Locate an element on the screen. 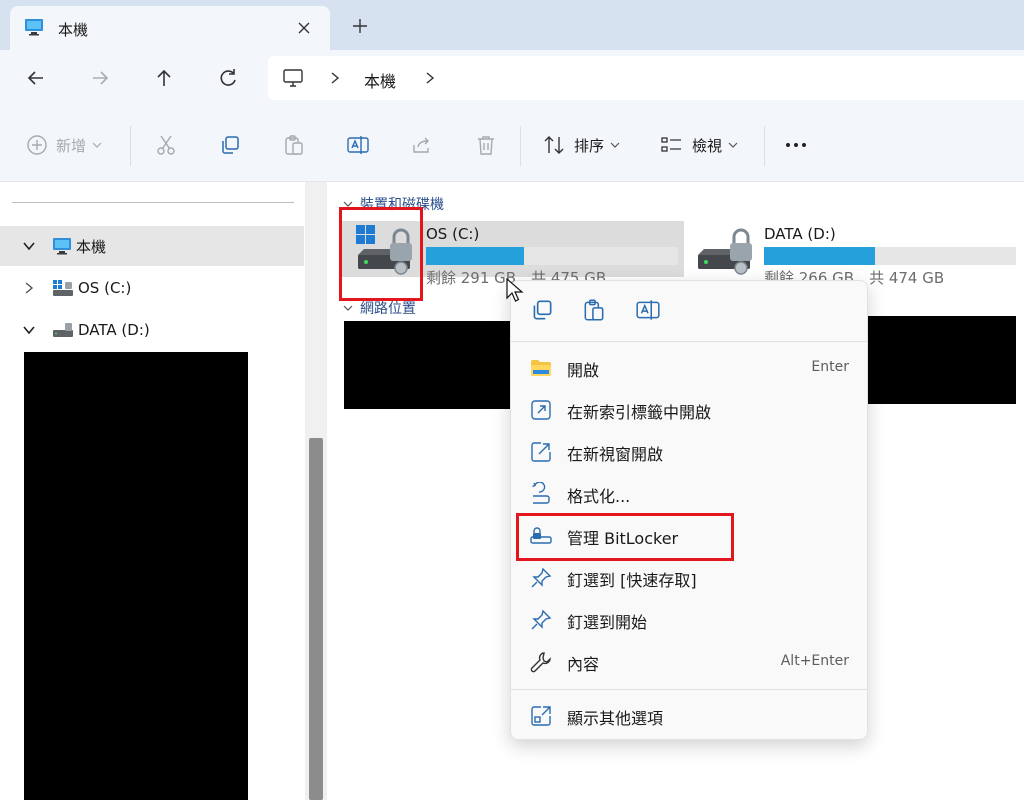 The image size is (1024, 800). new-button: 新增 is located at coordinates (64, 145).